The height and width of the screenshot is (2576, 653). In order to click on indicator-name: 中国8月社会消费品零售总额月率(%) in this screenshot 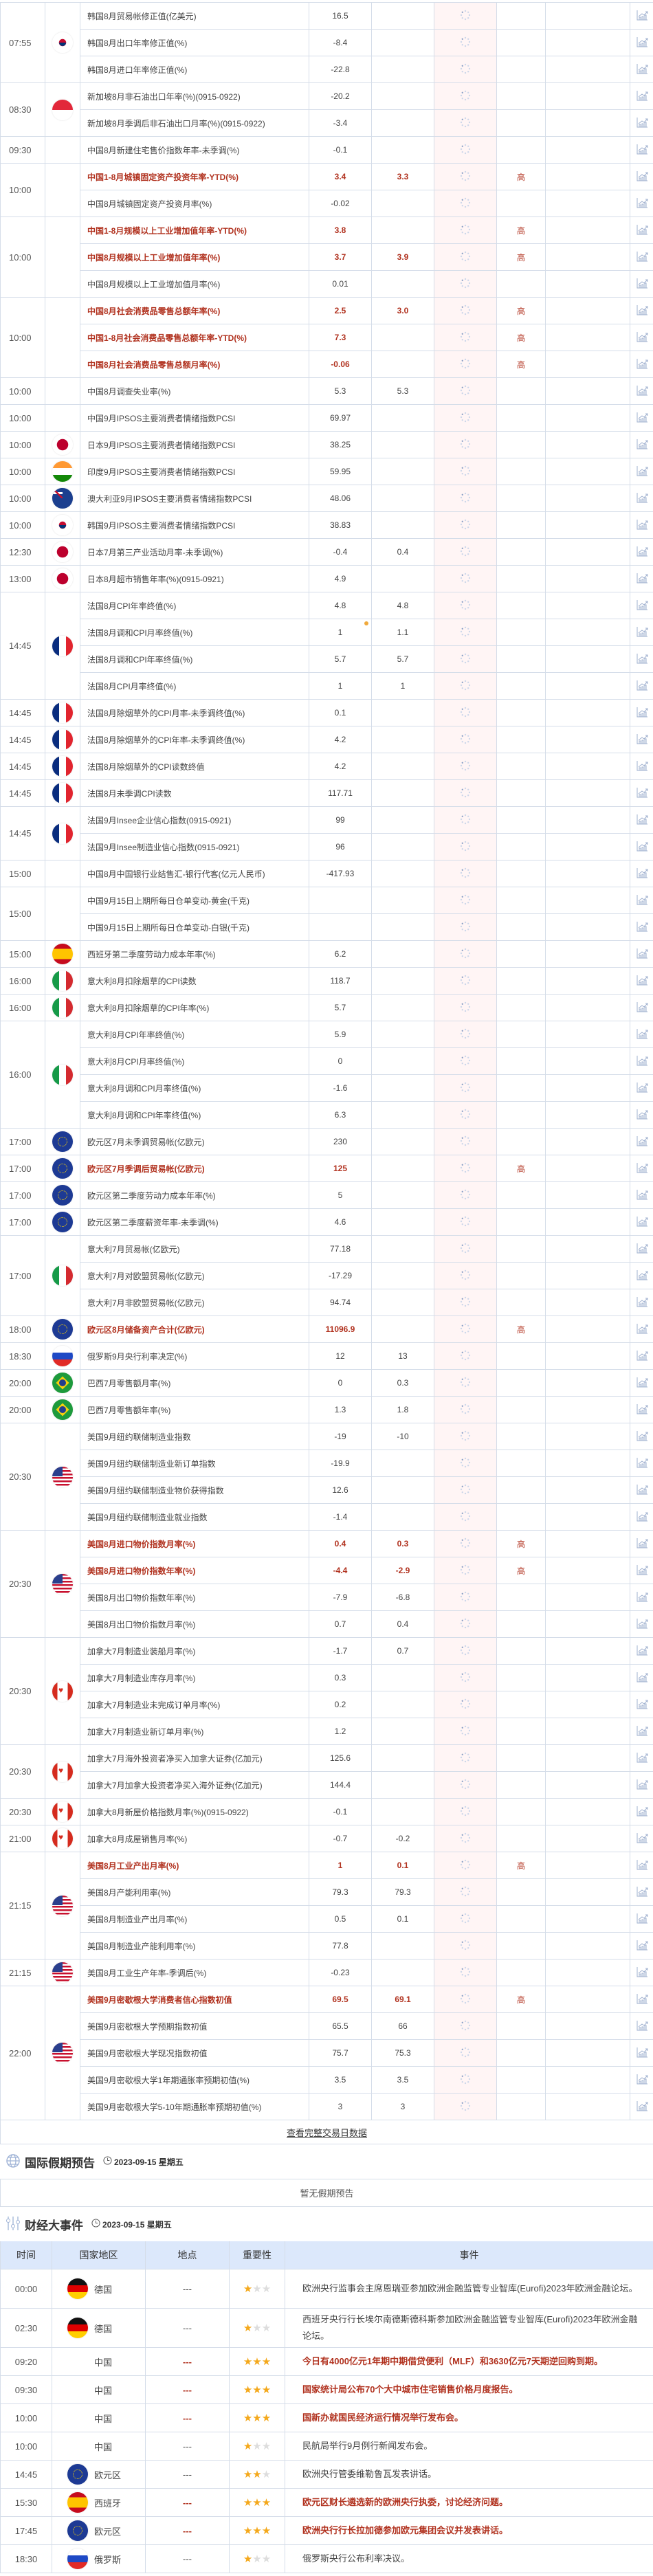, I will do `click(194, 364)`.